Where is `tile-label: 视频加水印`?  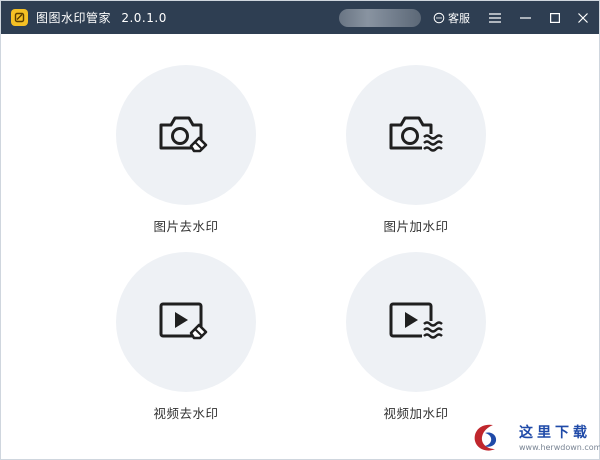
tile-label: 视频加水印 is located at coordinates (416, 413).